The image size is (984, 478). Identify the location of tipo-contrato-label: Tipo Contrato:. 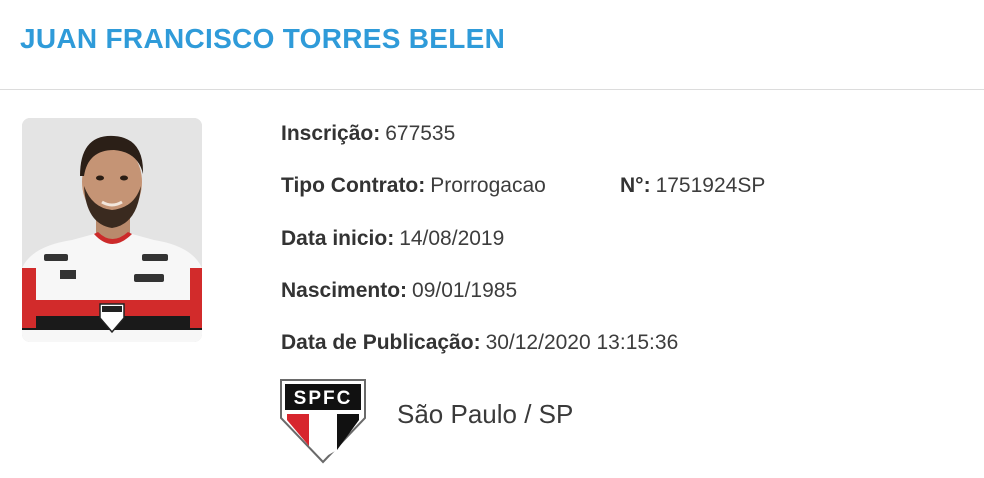
(353, 185).